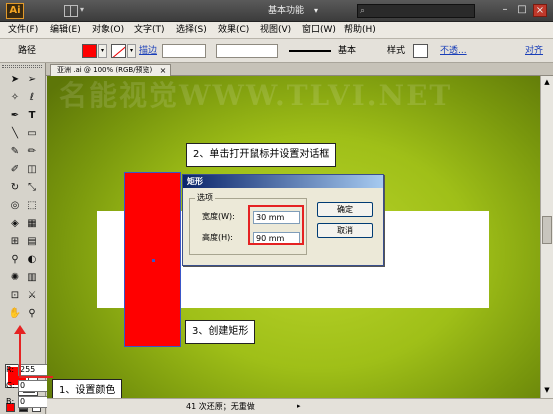 This screenshot has height=414, width=553. Describe the element at coordinates (32, 224) in the screenshot. I see `perspective-grid-tool-icon: ▦` at that location.